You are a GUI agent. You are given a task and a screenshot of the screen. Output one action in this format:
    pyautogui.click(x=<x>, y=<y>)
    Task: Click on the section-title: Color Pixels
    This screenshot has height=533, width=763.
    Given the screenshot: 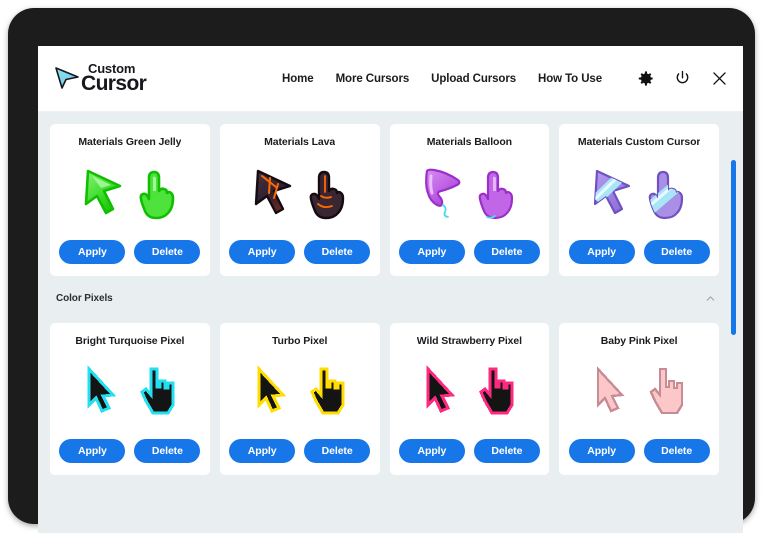 What is the action you would take?
    pyautogui.click(x=84, y=298)
    